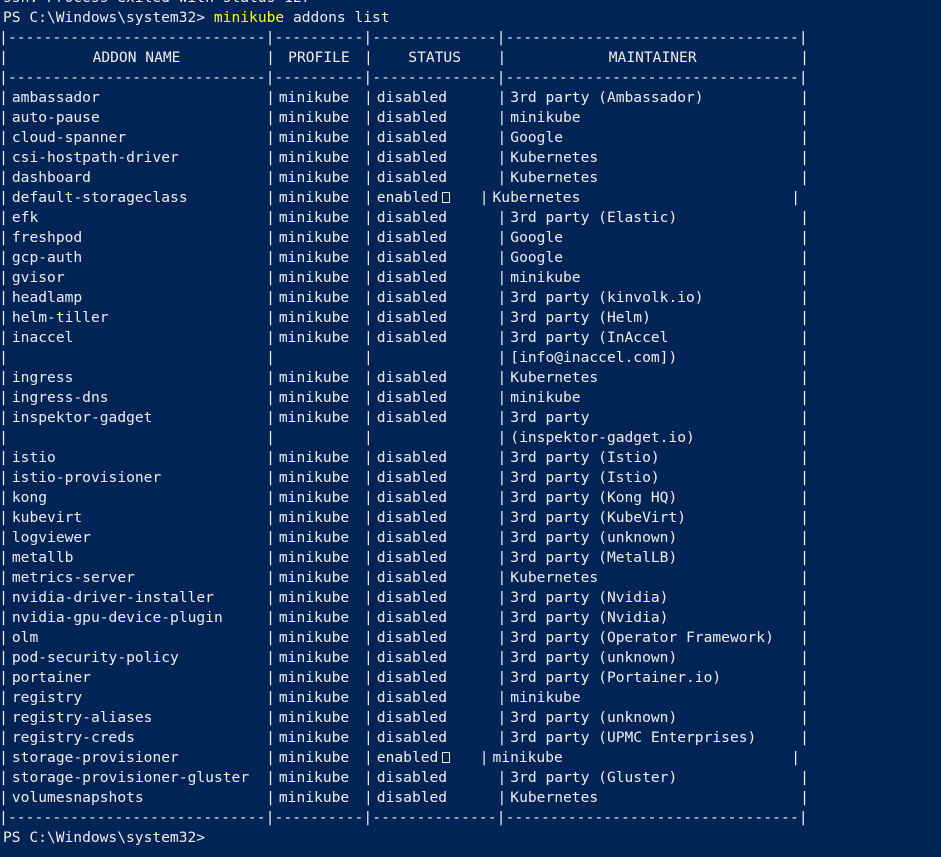  Describe the element at coordinates (60, 317) in the screenshot. I see `addon-name: helm-tiller` at that location.